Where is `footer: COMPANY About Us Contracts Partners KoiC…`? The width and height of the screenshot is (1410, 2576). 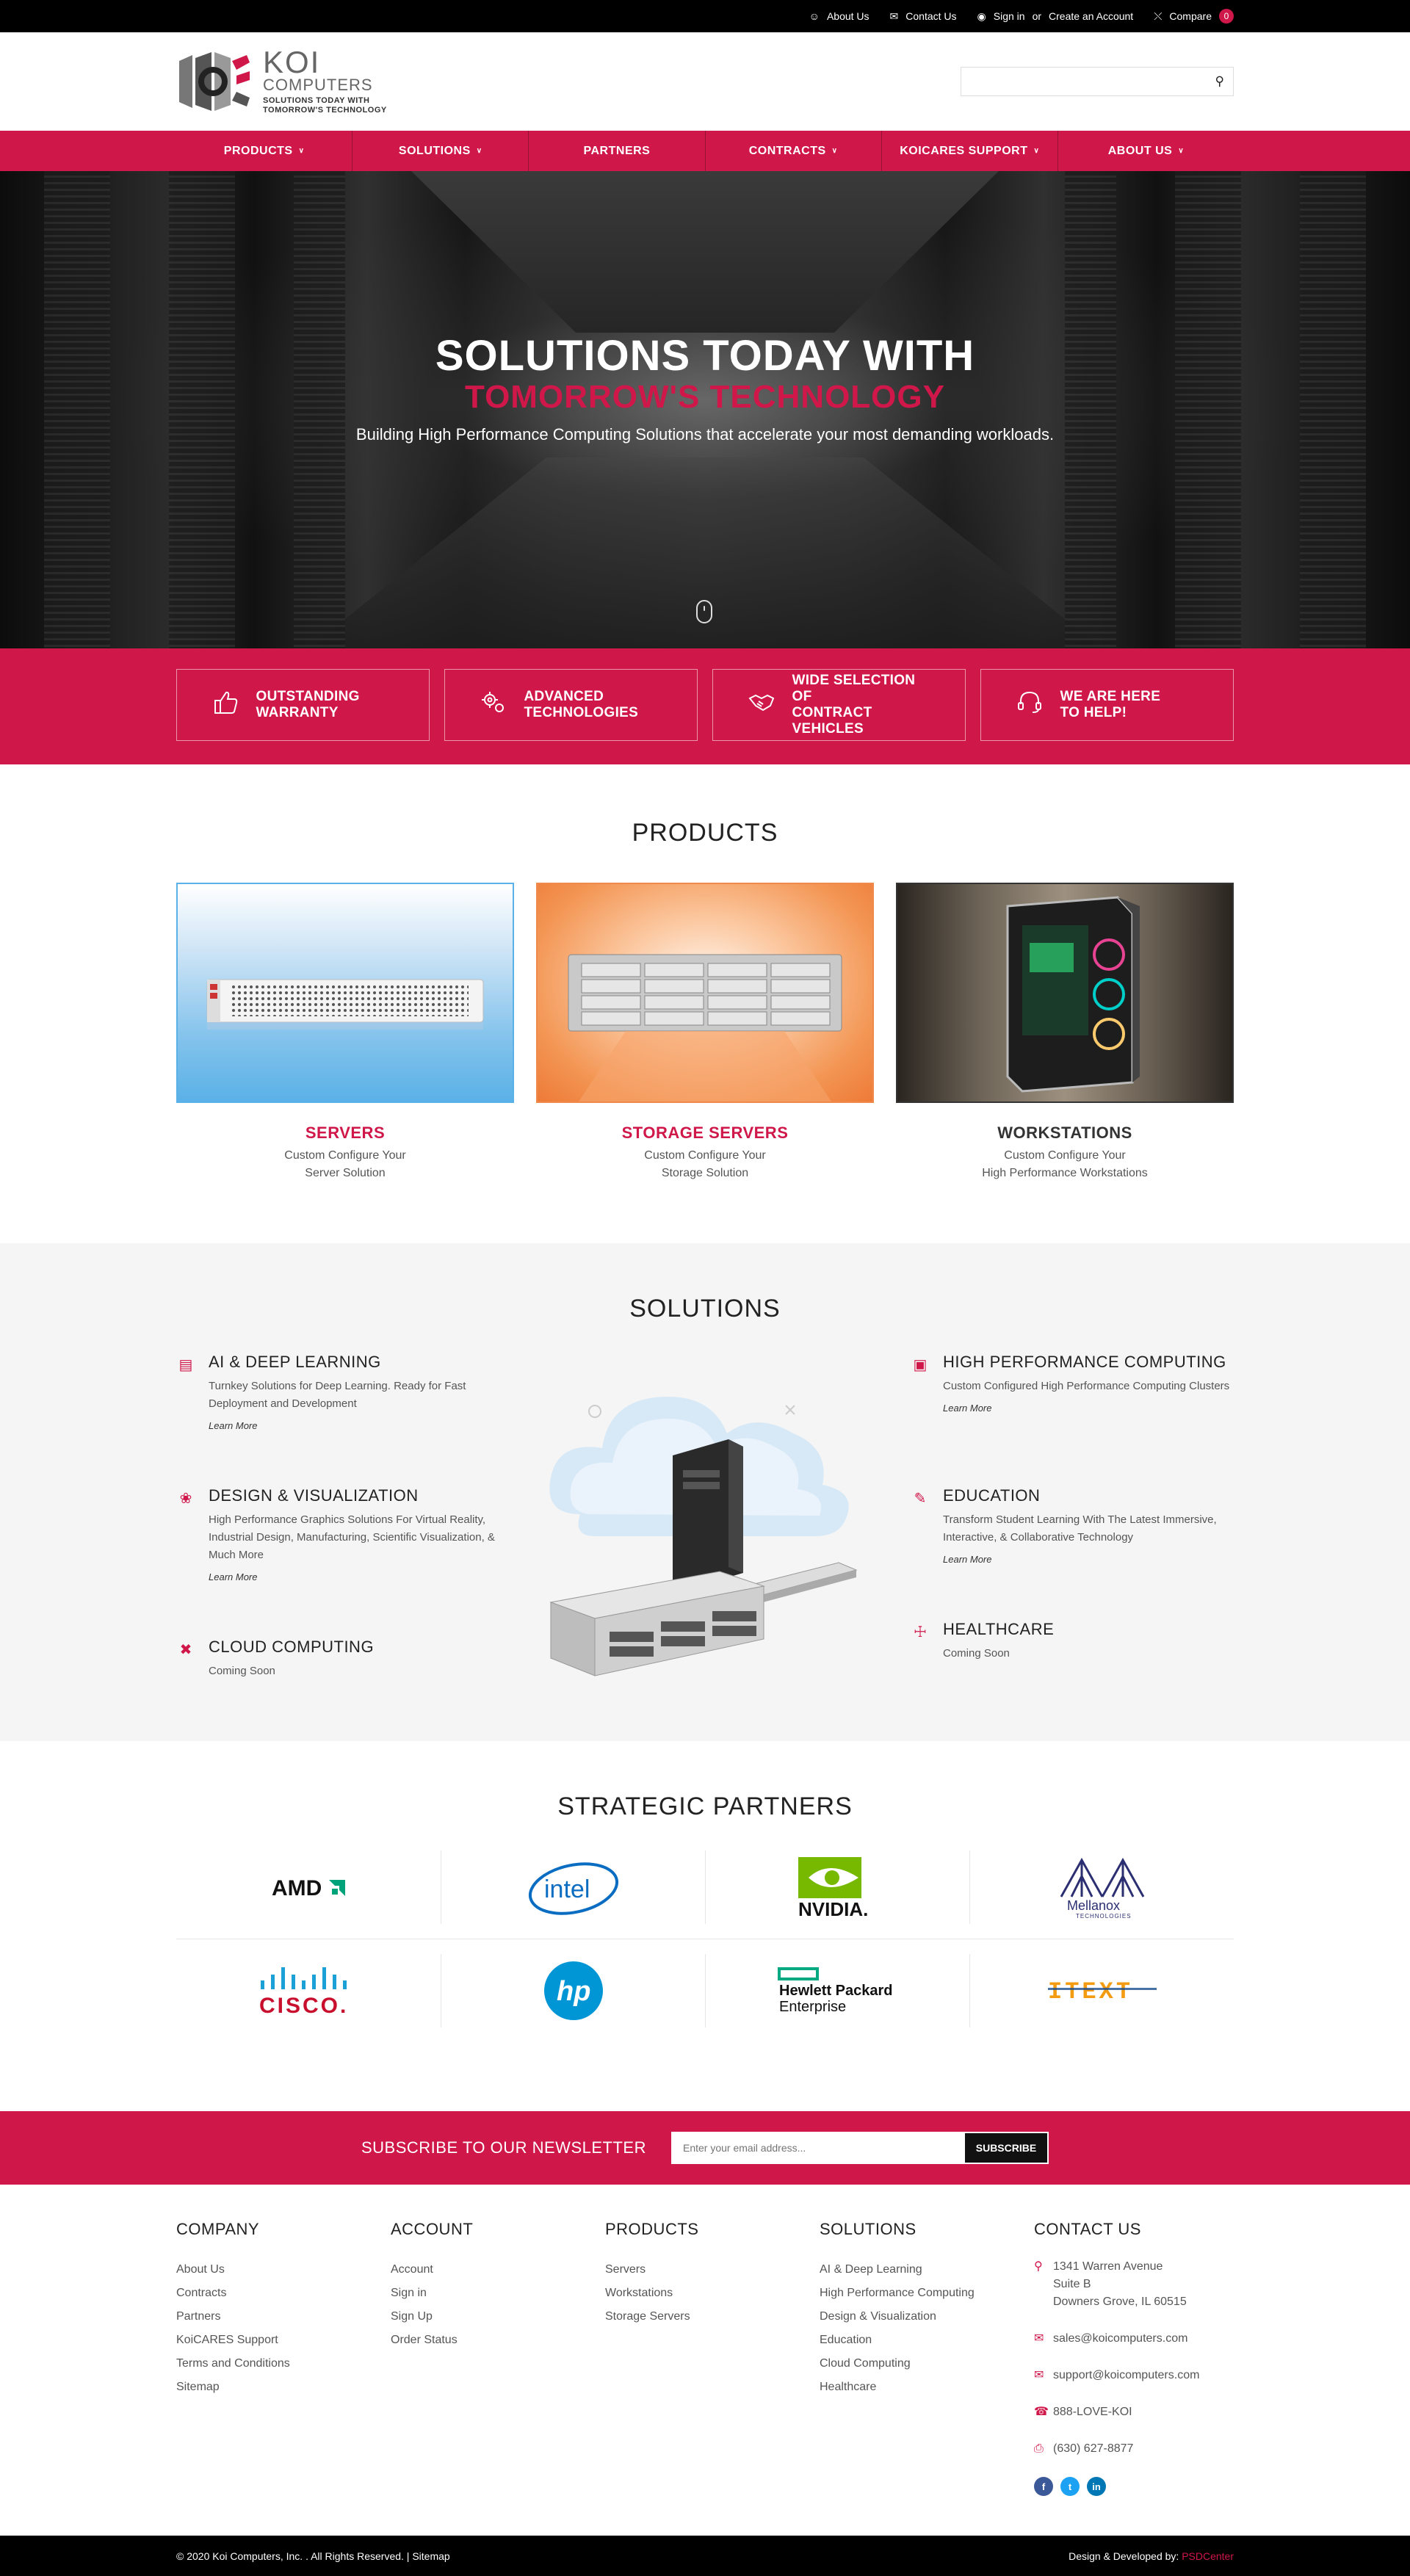
footer: COMPANY About Us Contracts Partners KoiC… is located at coordinates (705, 2364).